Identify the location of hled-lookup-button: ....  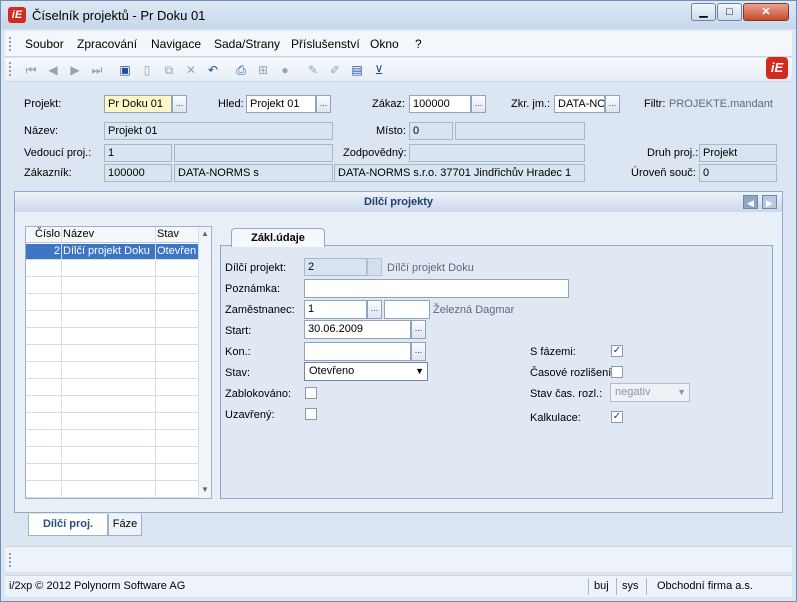
(323, 104).